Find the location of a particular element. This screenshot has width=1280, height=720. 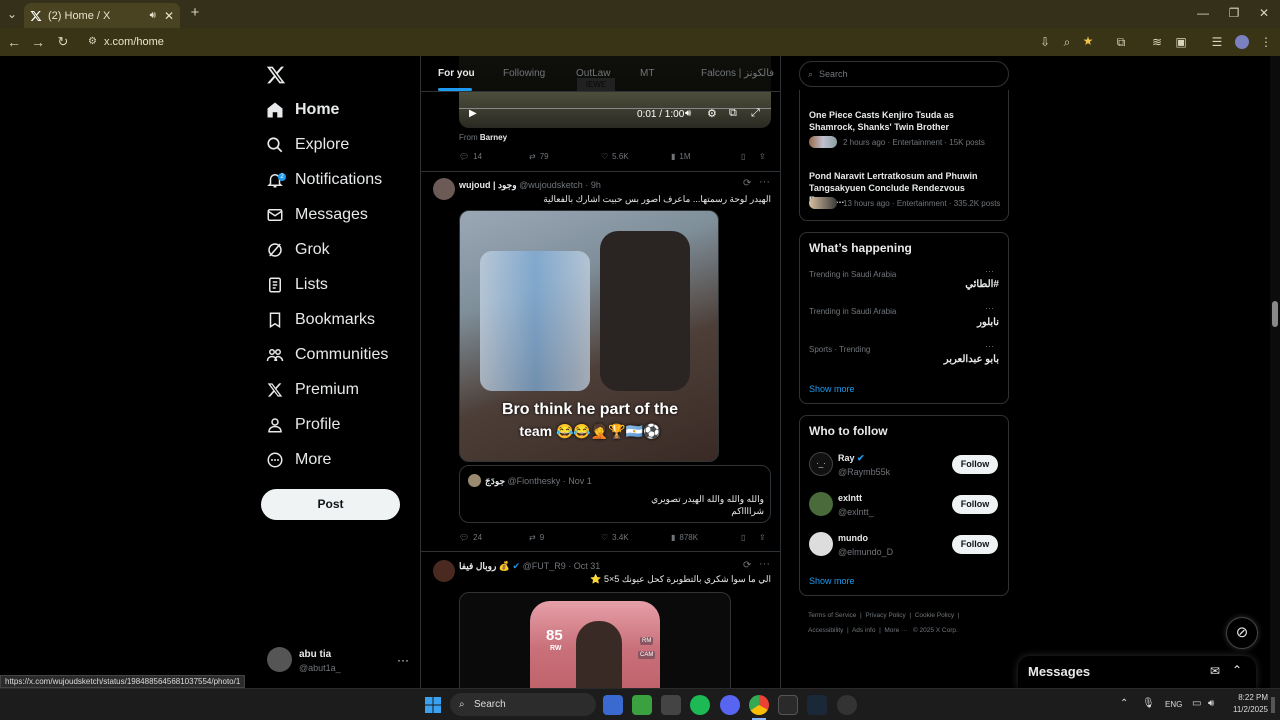

new-message-icon: ✉ is located at coordinates (1215, 671).